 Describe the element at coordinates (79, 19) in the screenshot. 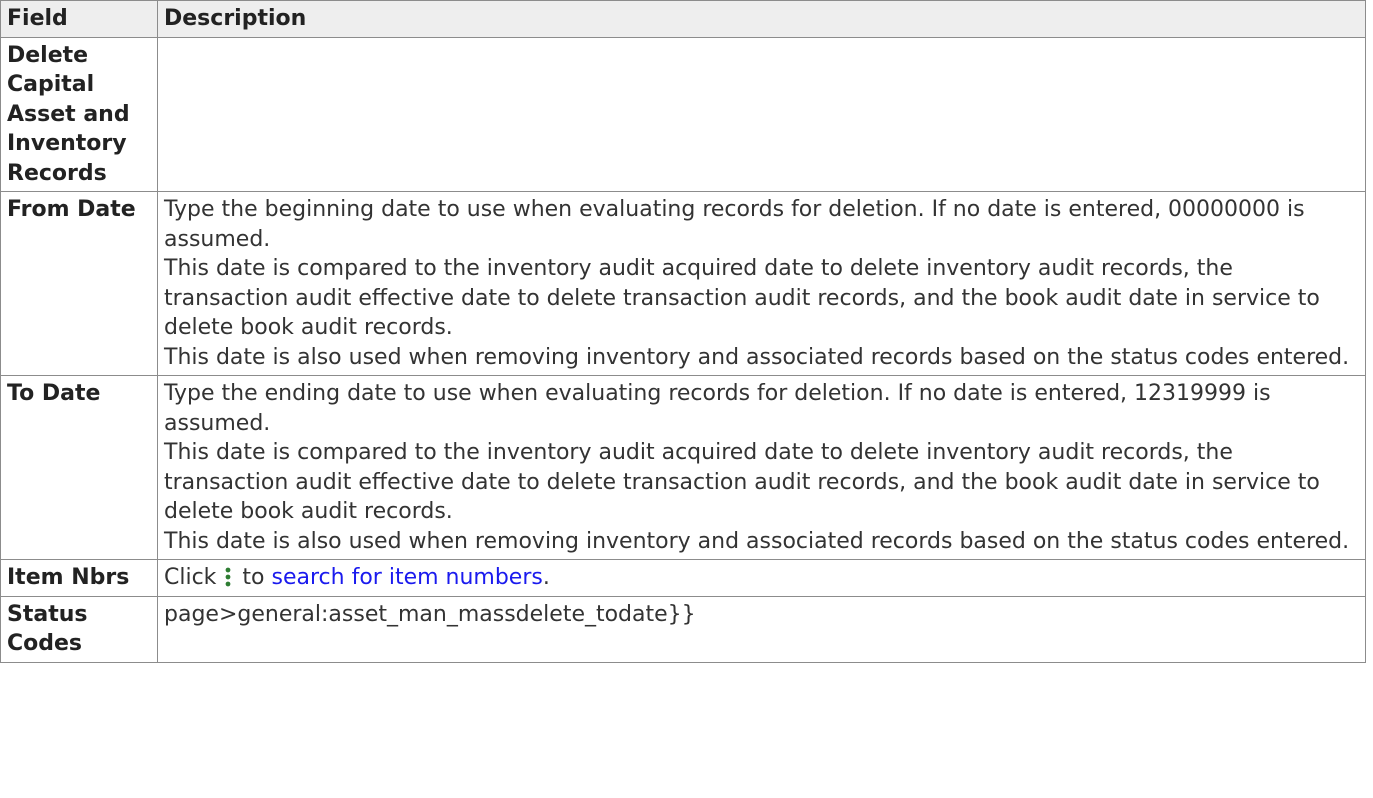

I see `header-field: Field` at that location.